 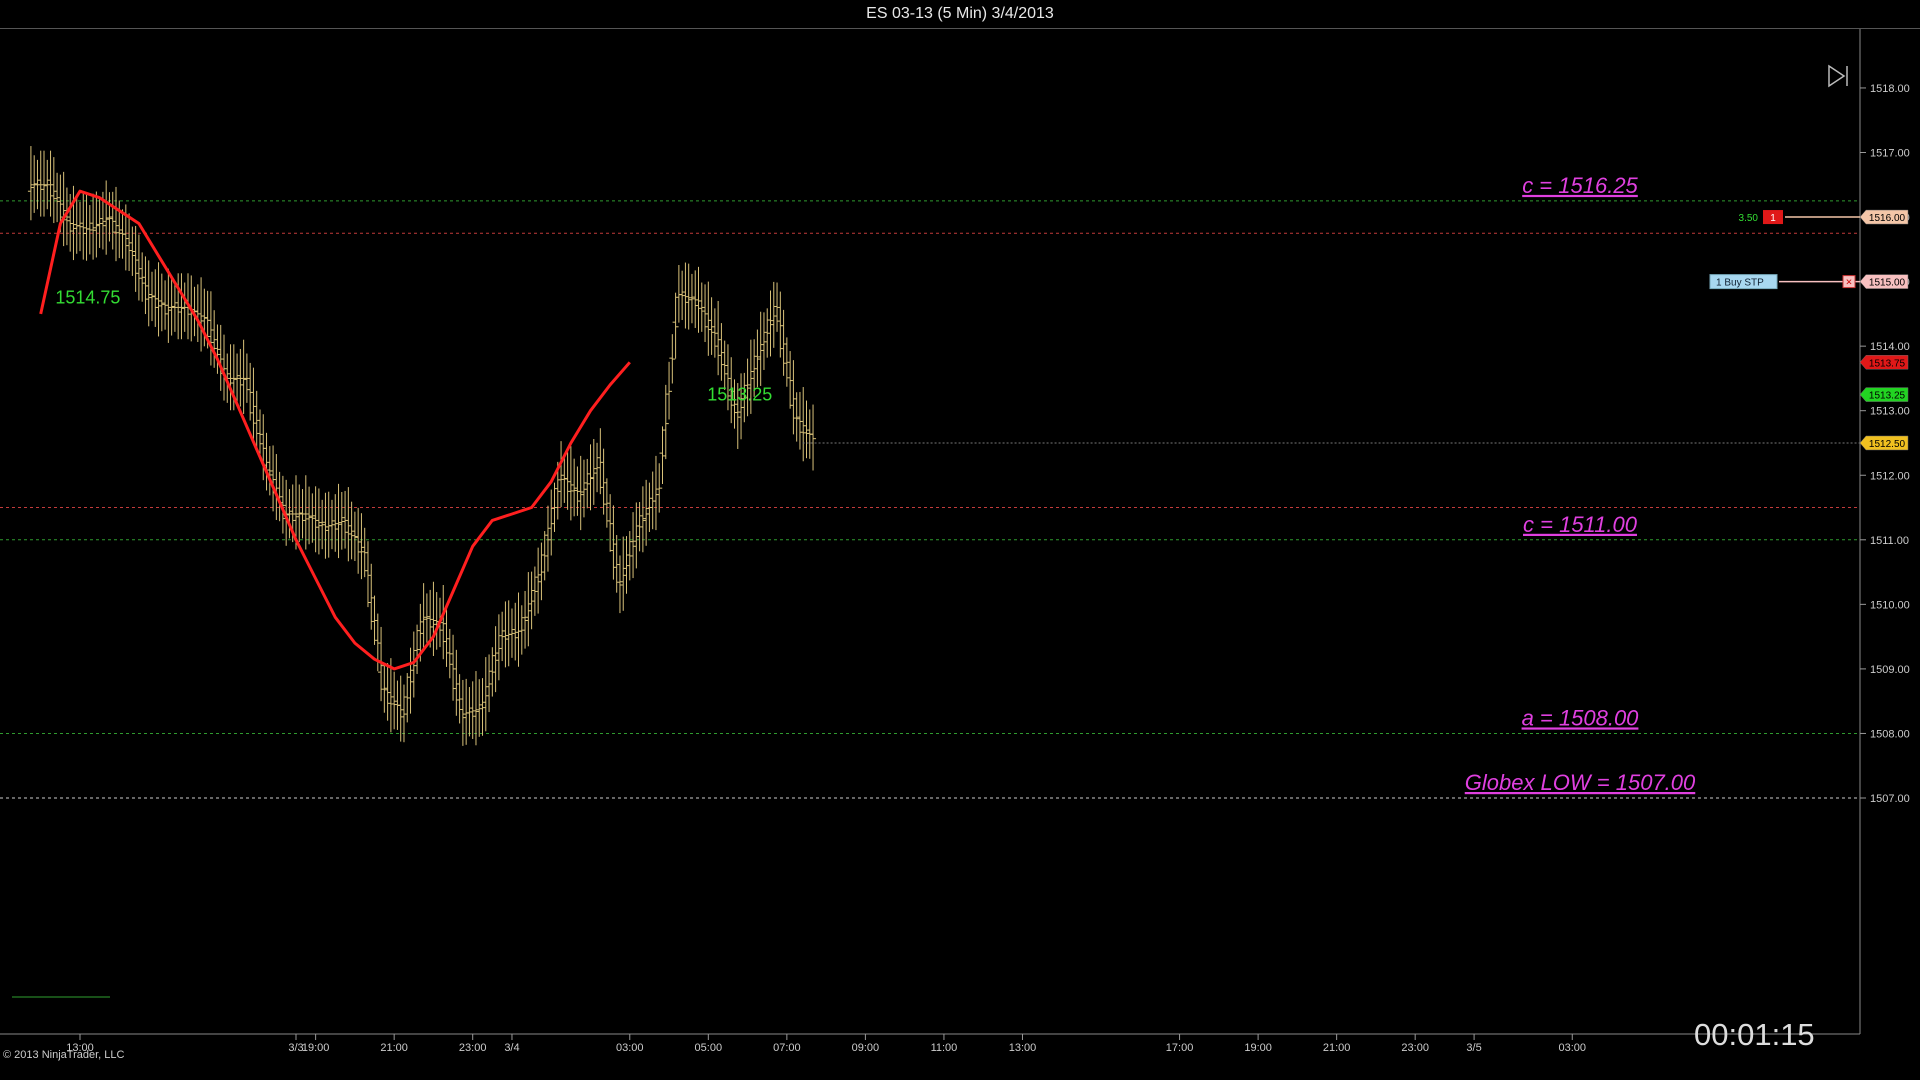 I want to click on level-annotation: a = 1508.00, so click(x=1581, y=717).